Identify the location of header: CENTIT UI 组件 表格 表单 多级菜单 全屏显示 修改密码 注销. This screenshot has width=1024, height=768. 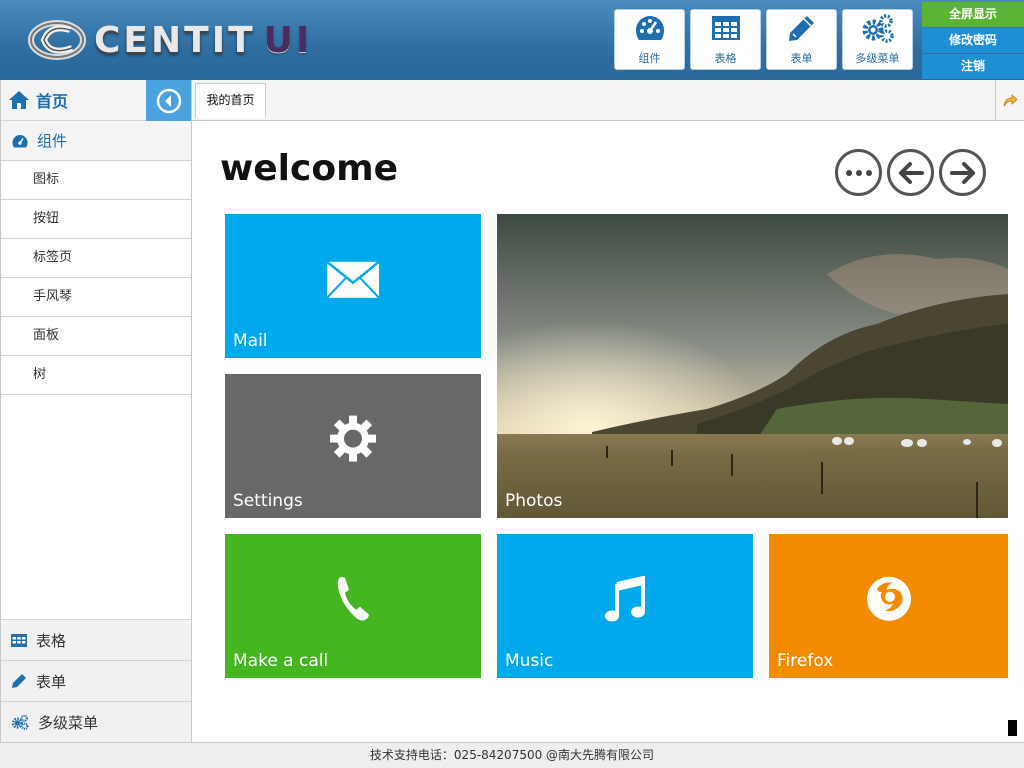
(512, 40).